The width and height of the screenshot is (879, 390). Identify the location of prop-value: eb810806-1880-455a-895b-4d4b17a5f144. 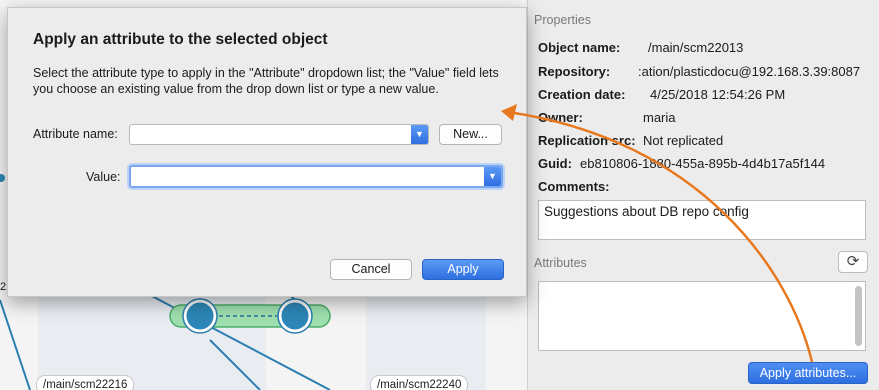
(703, 163).